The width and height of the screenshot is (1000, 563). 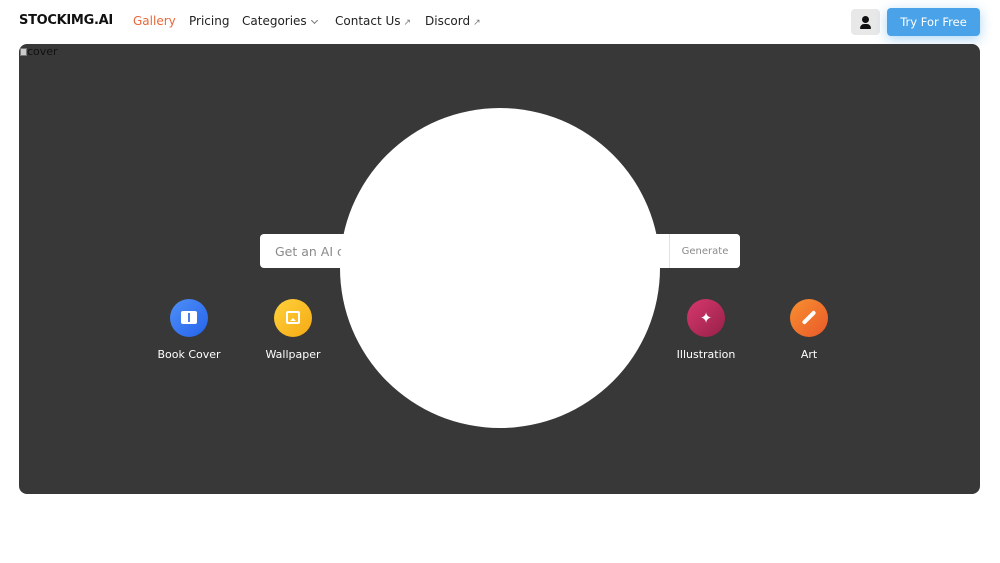 I want to click on category-illustration: ✦ Illustration, so click(x=706, y=330).